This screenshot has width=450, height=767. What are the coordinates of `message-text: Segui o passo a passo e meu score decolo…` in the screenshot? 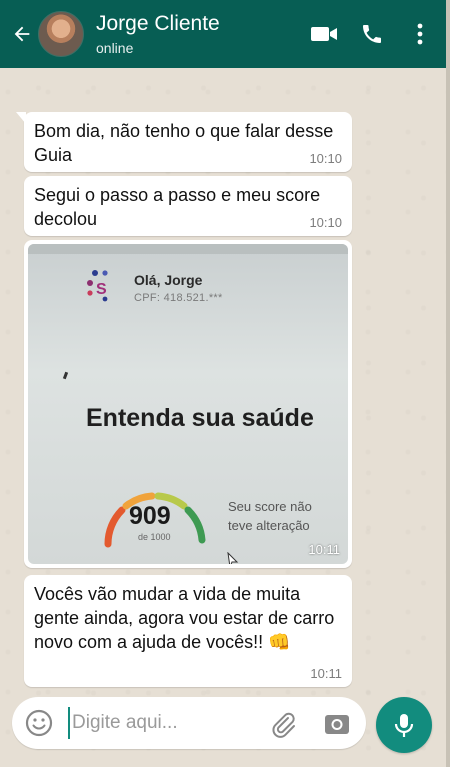 It's located at (177, 207).